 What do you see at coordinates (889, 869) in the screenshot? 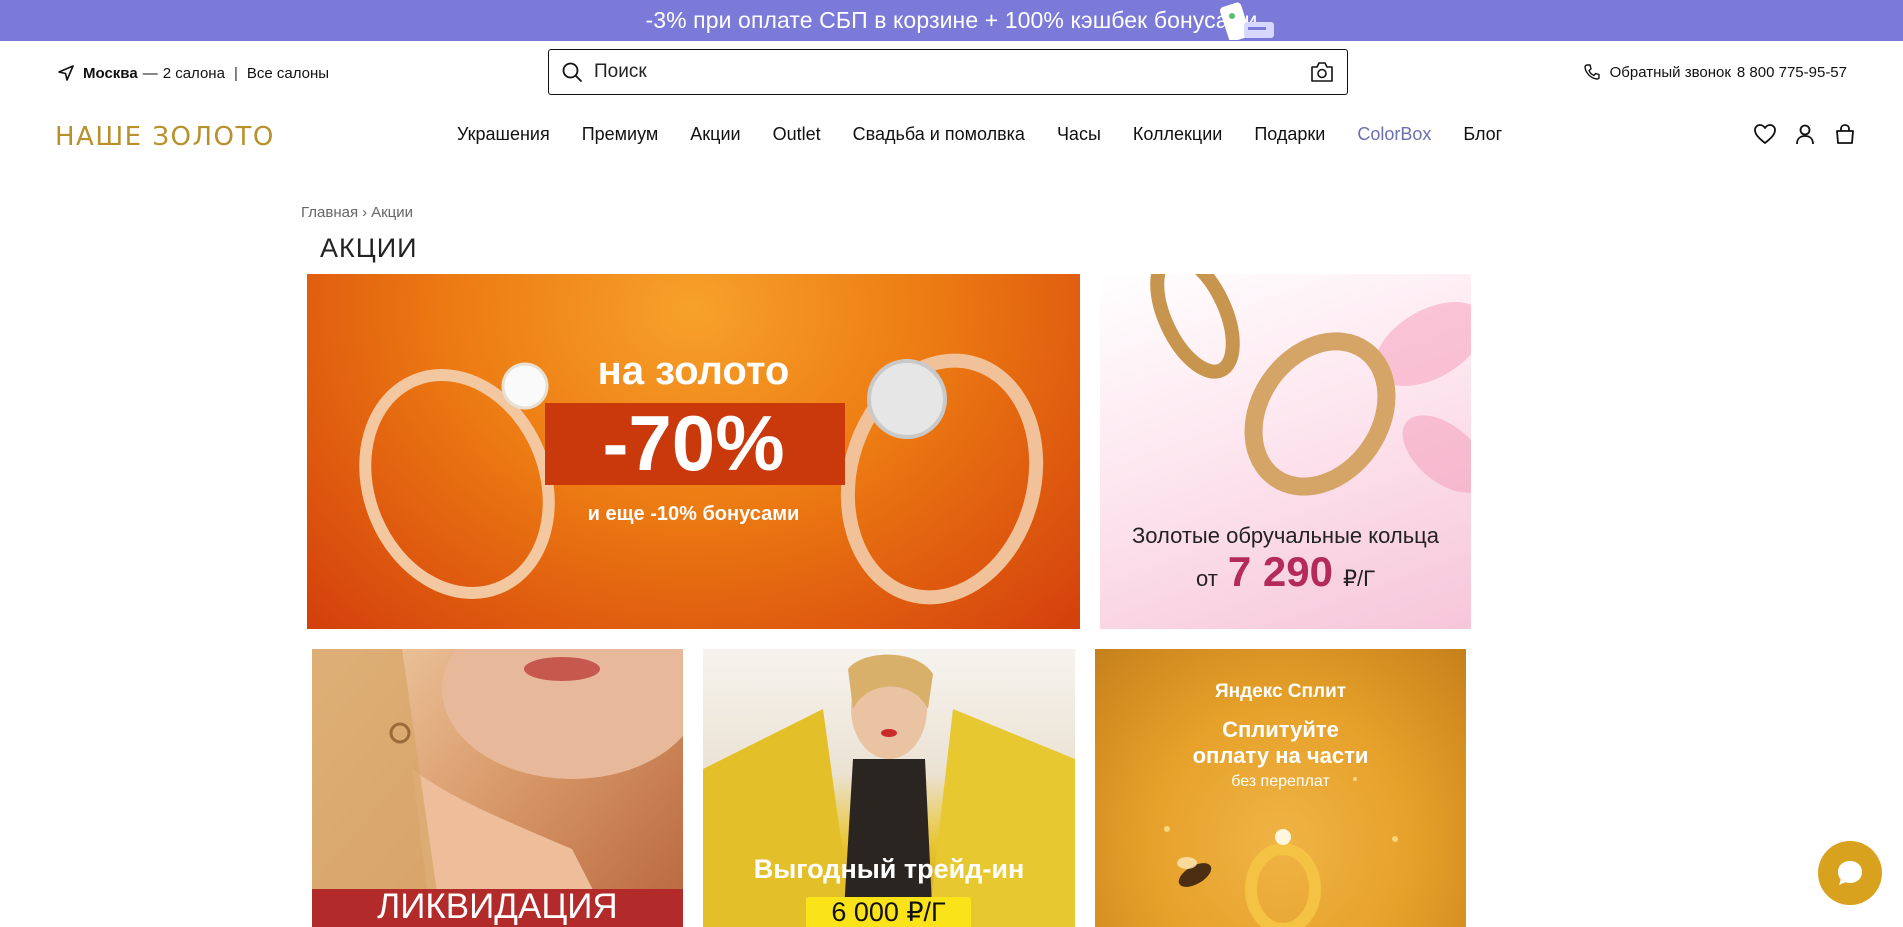
I see `banner-tradein-title: Выгодный трейд-ин` at bounding box center [889, 869].